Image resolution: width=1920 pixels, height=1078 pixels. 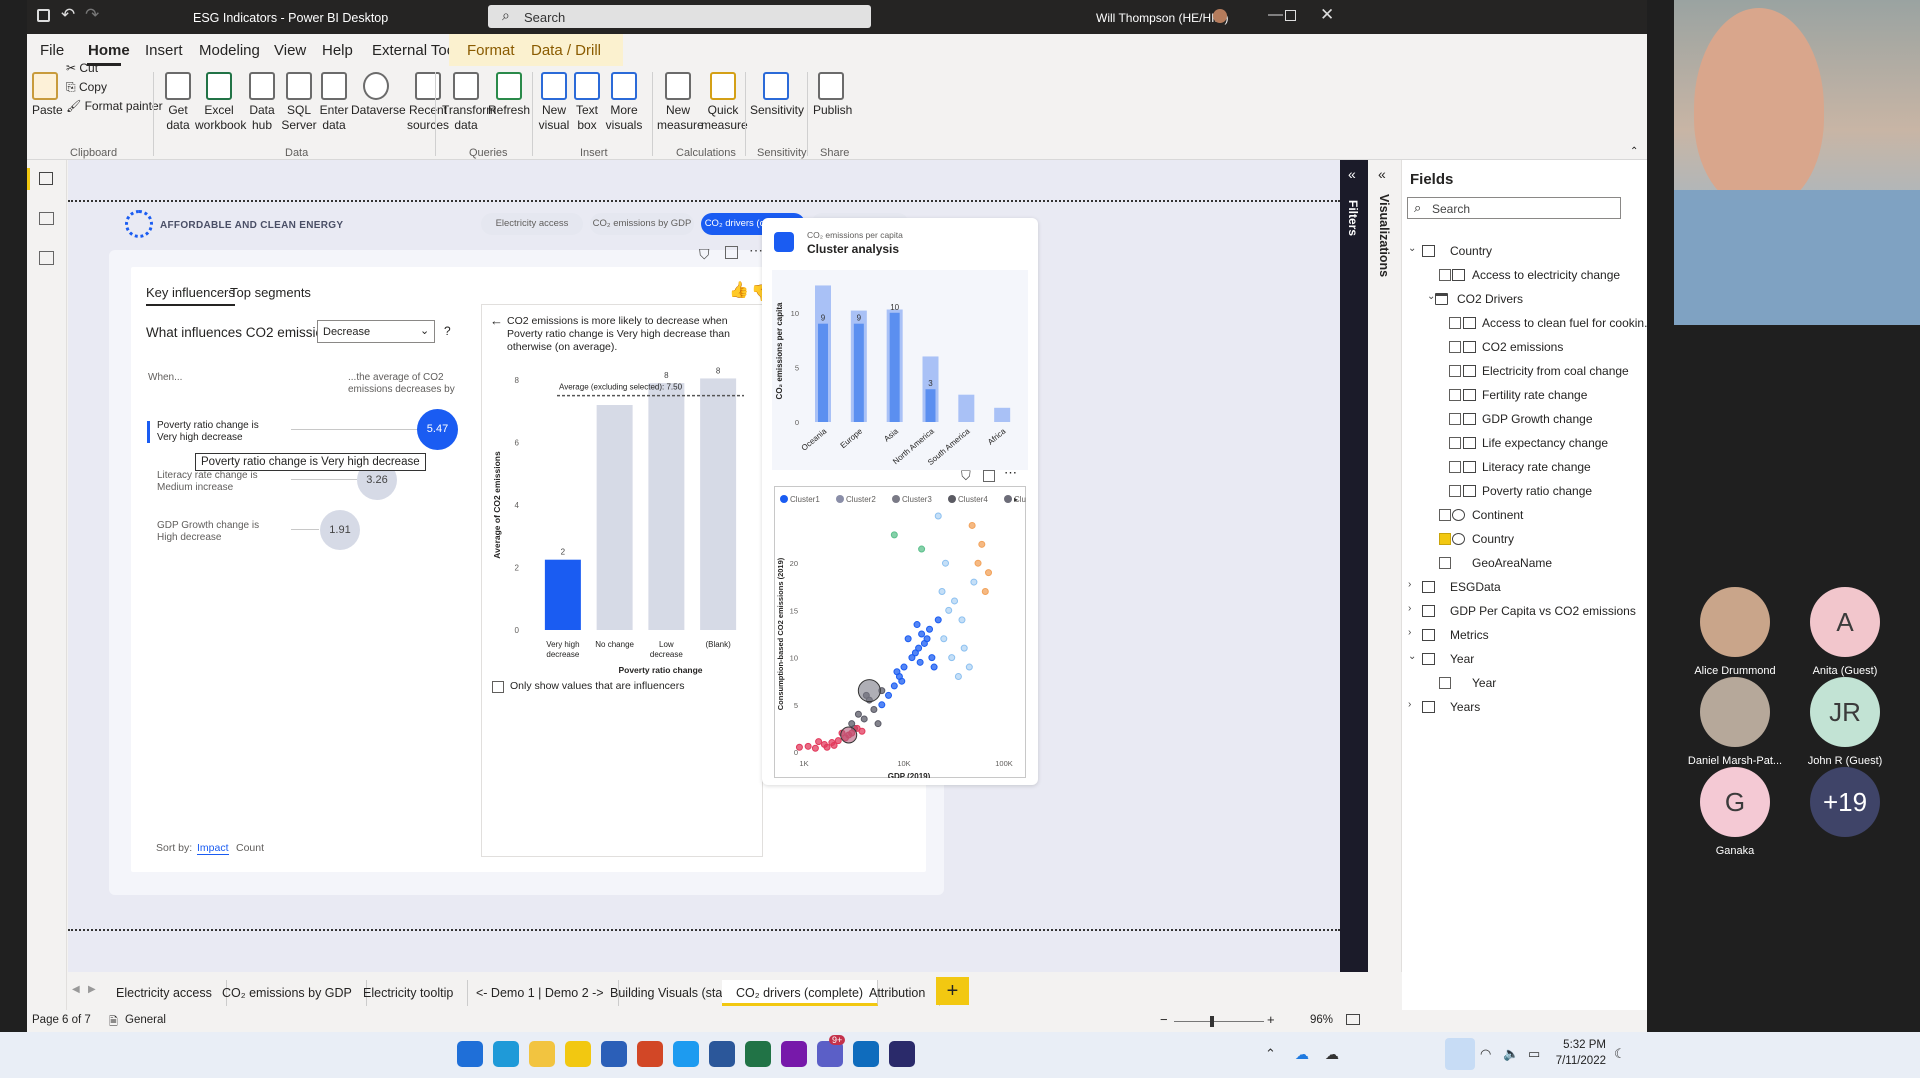 What do you see at coordinates (1490, 299) in the screenshot?
I see `field-co2-drivers: CO2 Drivers` at bounding box center [1490, 299].